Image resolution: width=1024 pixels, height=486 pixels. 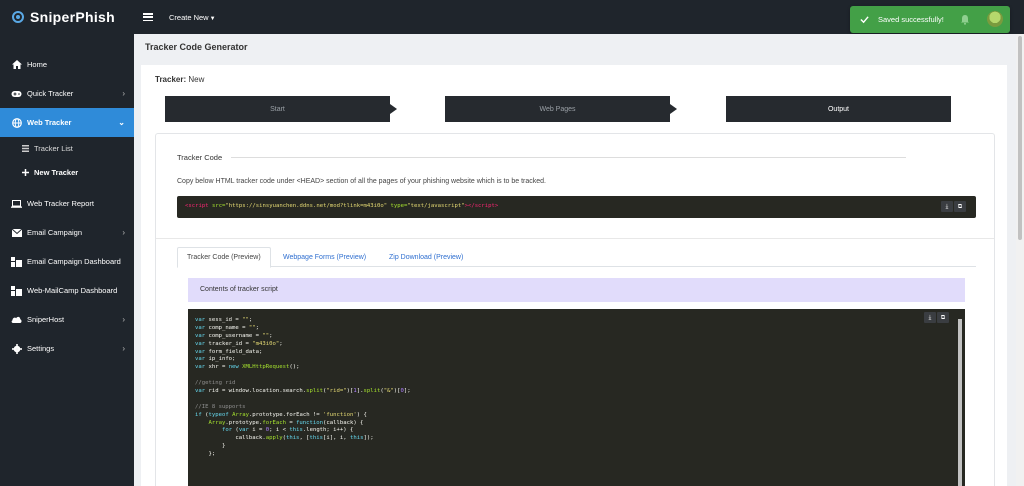 I want to click on bell-icon, so click(x=965, y=19).